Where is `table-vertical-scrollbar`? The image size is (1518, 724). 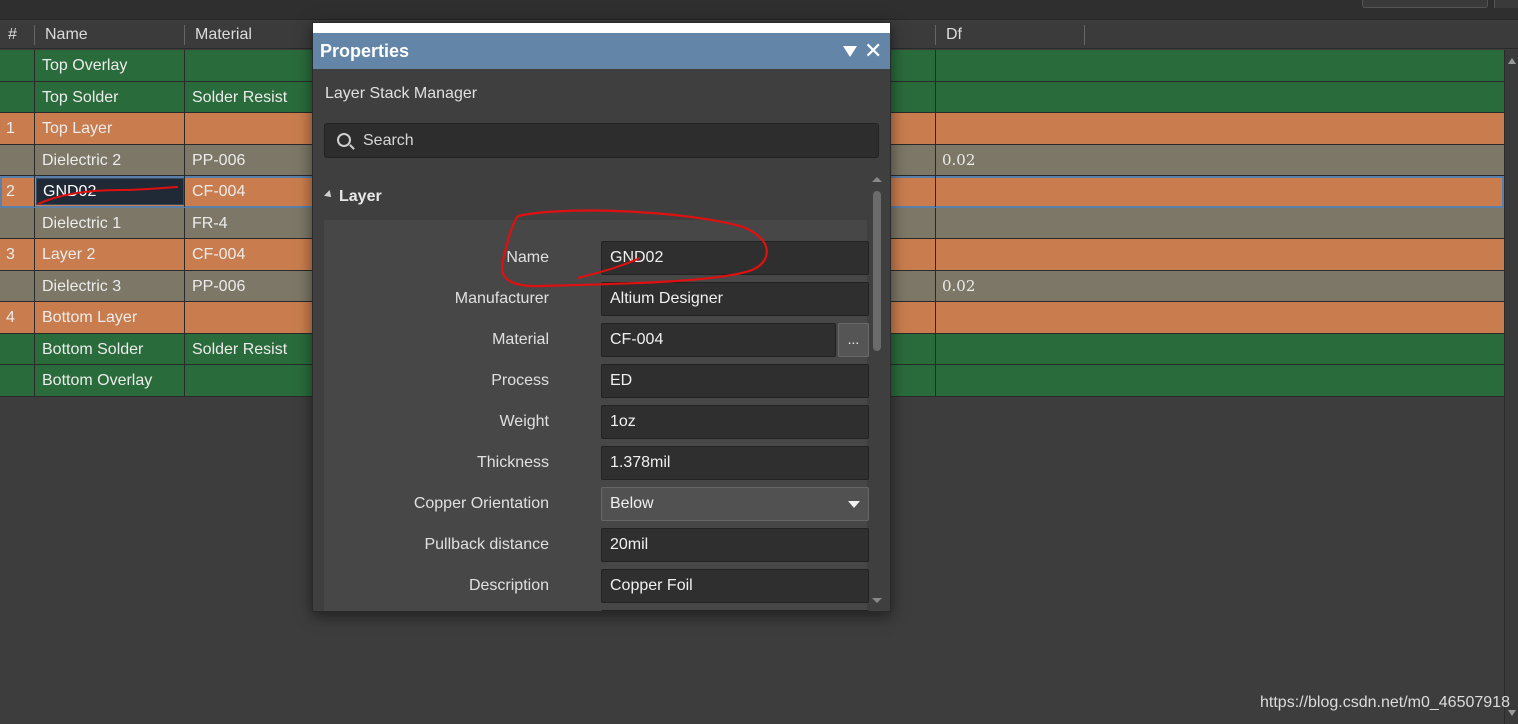 table-vertical-scrollbar is located at coordinates (1511, 387).